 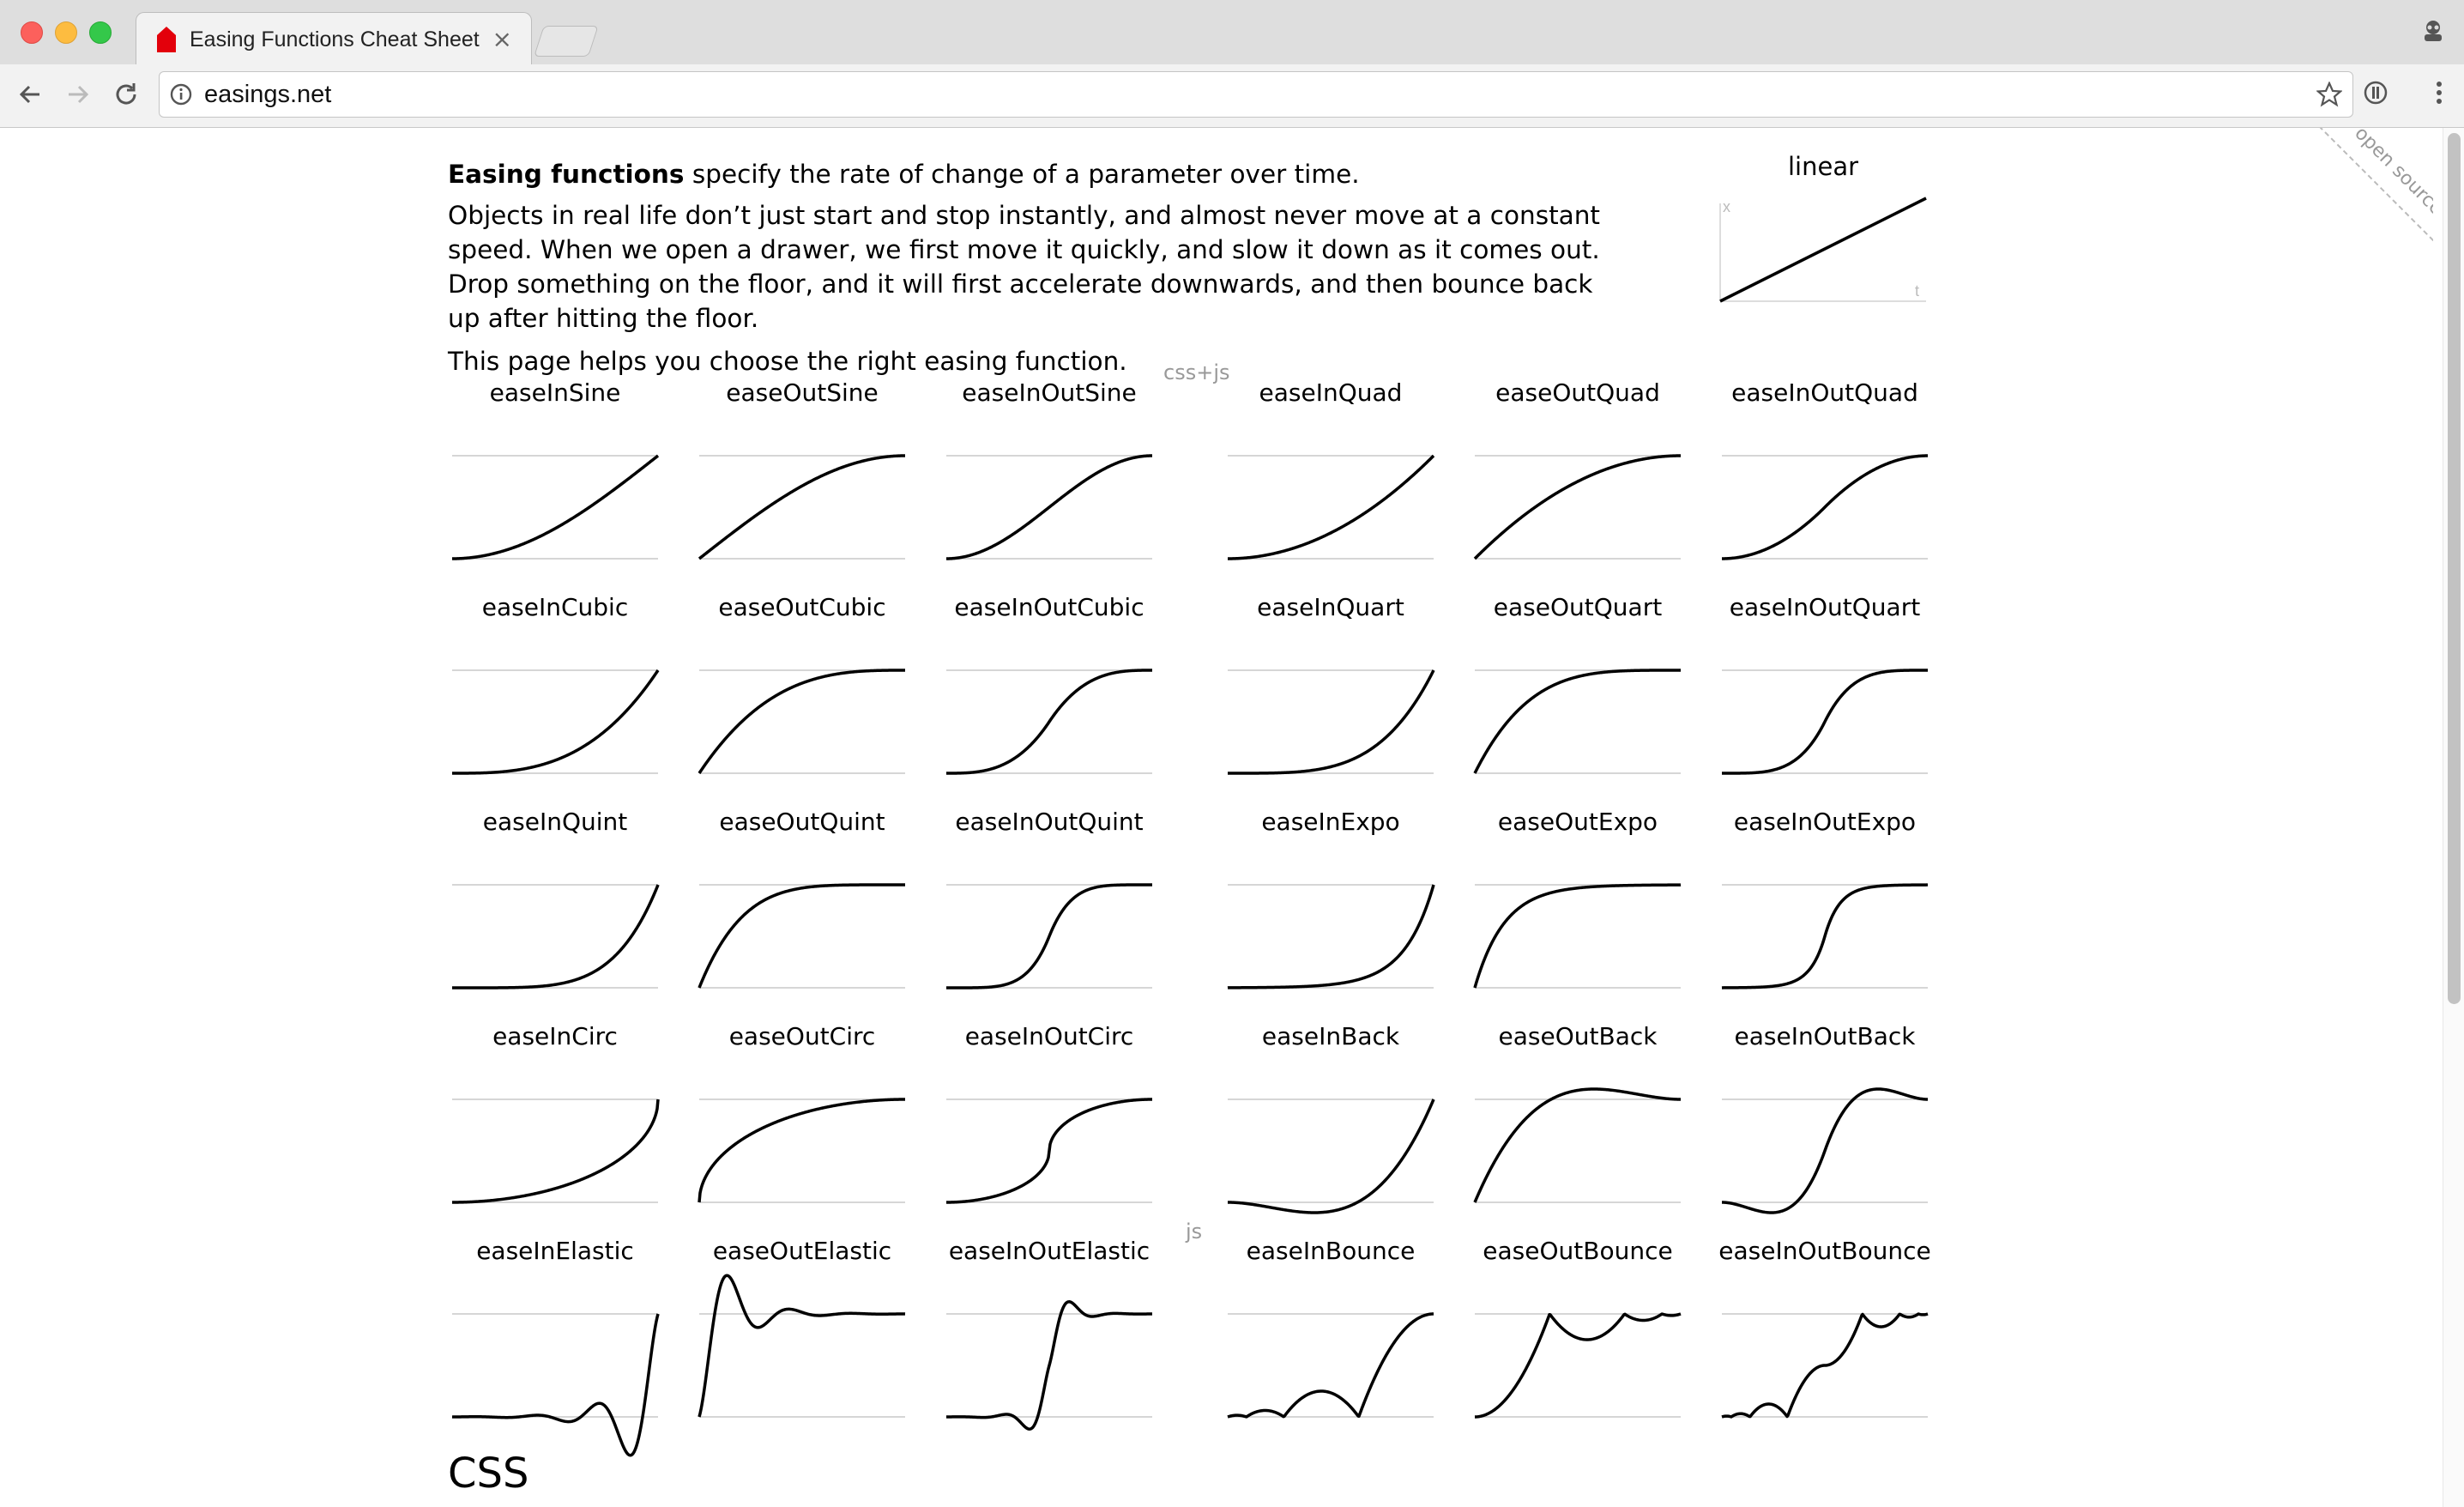 What do you see at coordinates (1256, 94) in the screenshot?
I see `address-bar: easings.net` at bounding box center [1256, 94].